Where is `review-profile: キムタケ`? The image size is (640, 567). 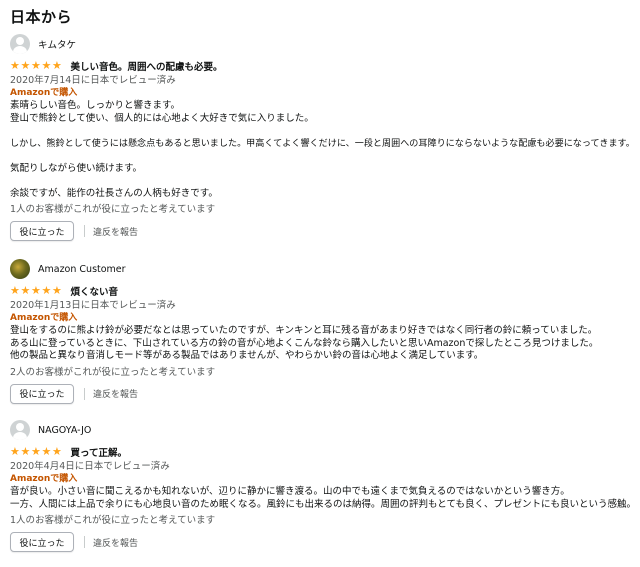
review-profile: キムタケ is located at coordinates (321, 44).